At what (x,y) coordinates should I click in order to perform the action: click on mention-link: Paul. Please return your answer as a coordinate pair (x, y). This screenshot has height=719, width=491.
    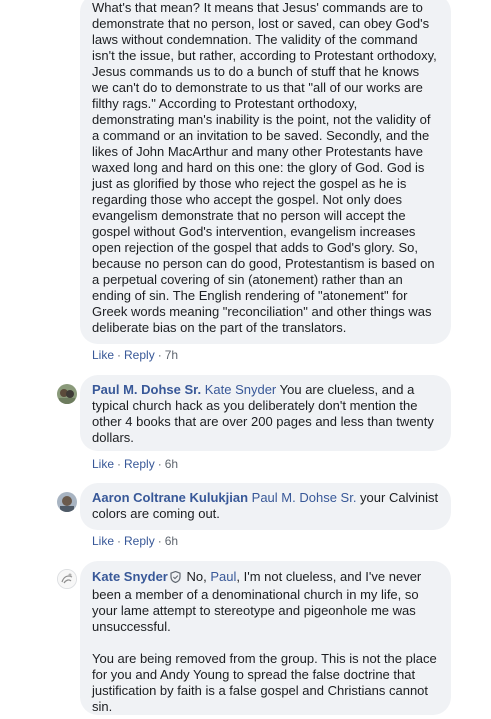
    Looking at the image, I should click on (223, 576).